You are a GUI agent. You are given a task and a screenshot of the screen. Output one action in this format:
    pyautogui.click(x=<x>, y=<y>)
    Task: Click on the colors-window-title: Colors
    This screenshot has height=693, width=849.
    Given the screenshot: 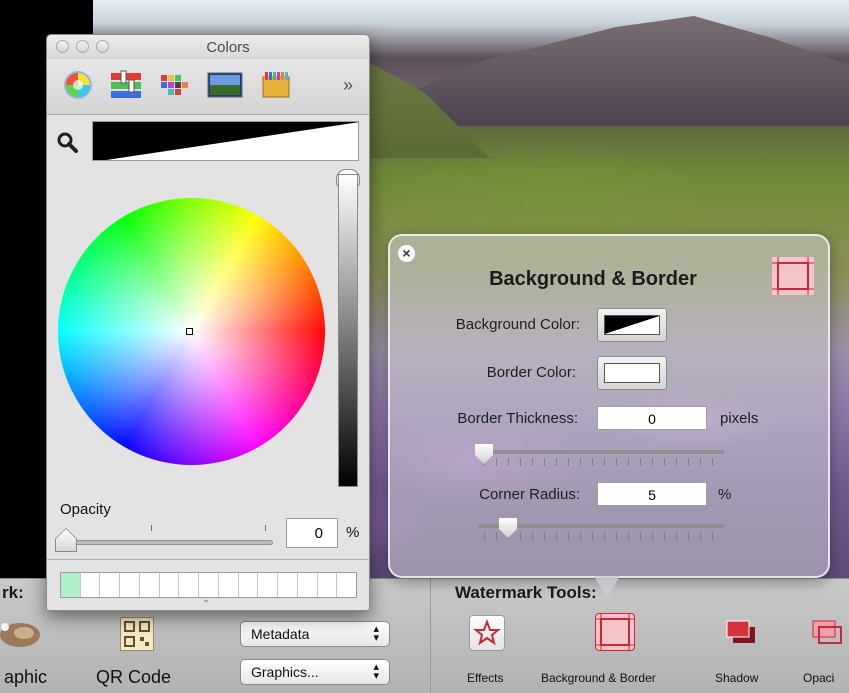 What is the action you would take?
    pyautogui.click(x=228, y=47)
    